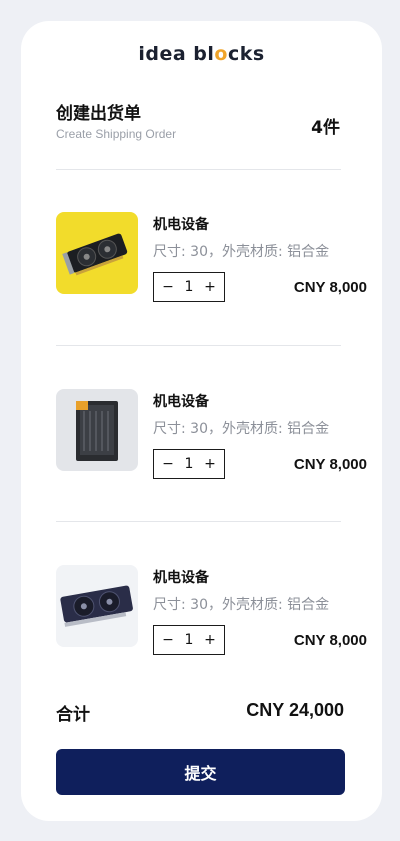 This screenshot has height=841, width=400. What do you see at coordinates (73, 715) in the screenshot?
I see `total-label: 合计` at bounding box center [73, 715].